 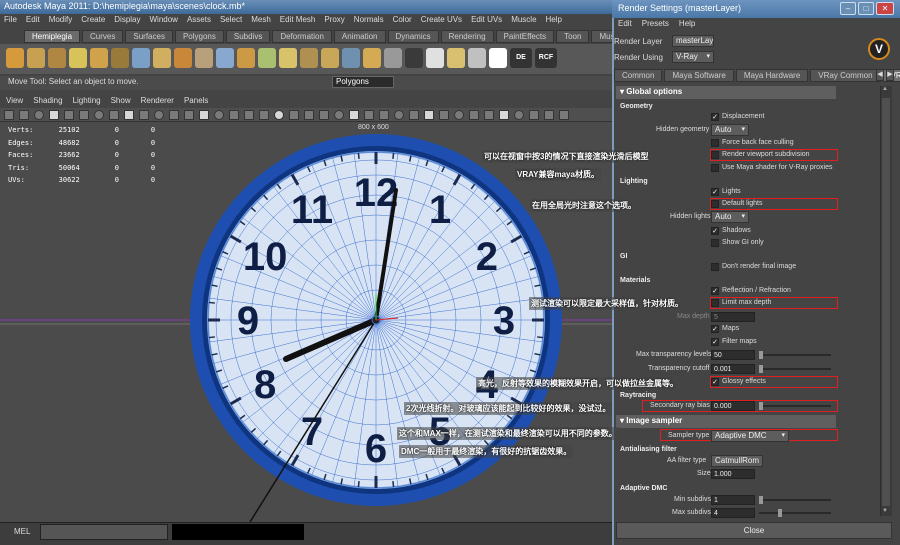 What do you see at coordinates (10, 21) in the screenshot?
I see `menu-item-file: File` at bounding box center [10, 21].